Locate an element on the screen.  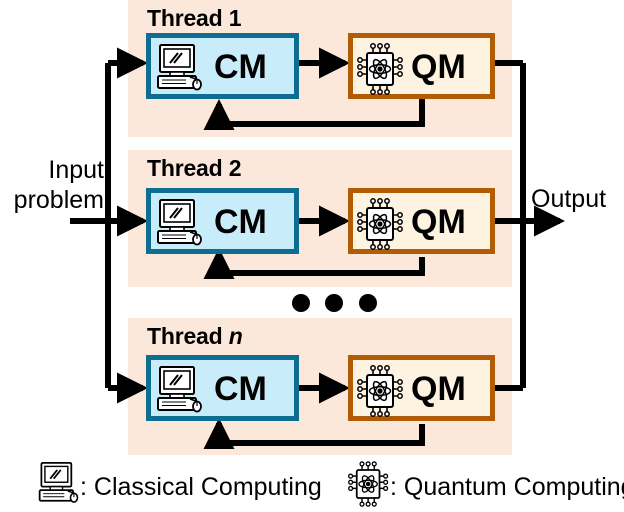
thread-title-2: Thread 2 is located at coordinates (194, 168).